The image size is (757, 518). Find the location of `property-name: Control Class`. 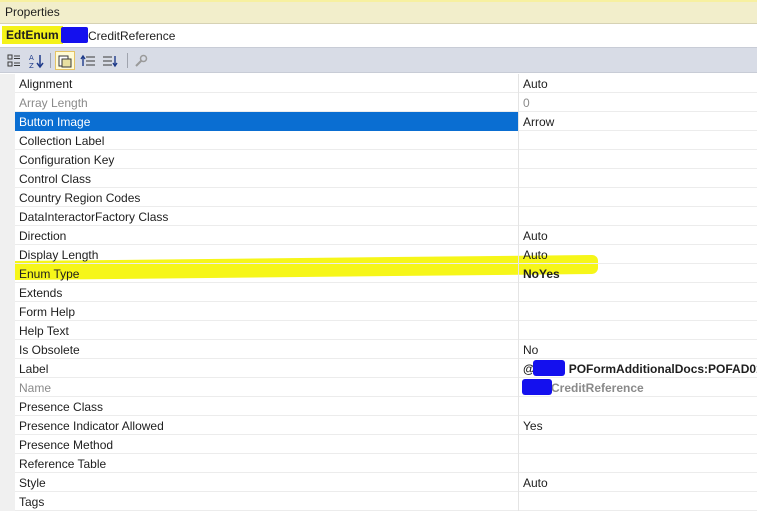

property-name: Control Class is located at coordinates (266, 178).